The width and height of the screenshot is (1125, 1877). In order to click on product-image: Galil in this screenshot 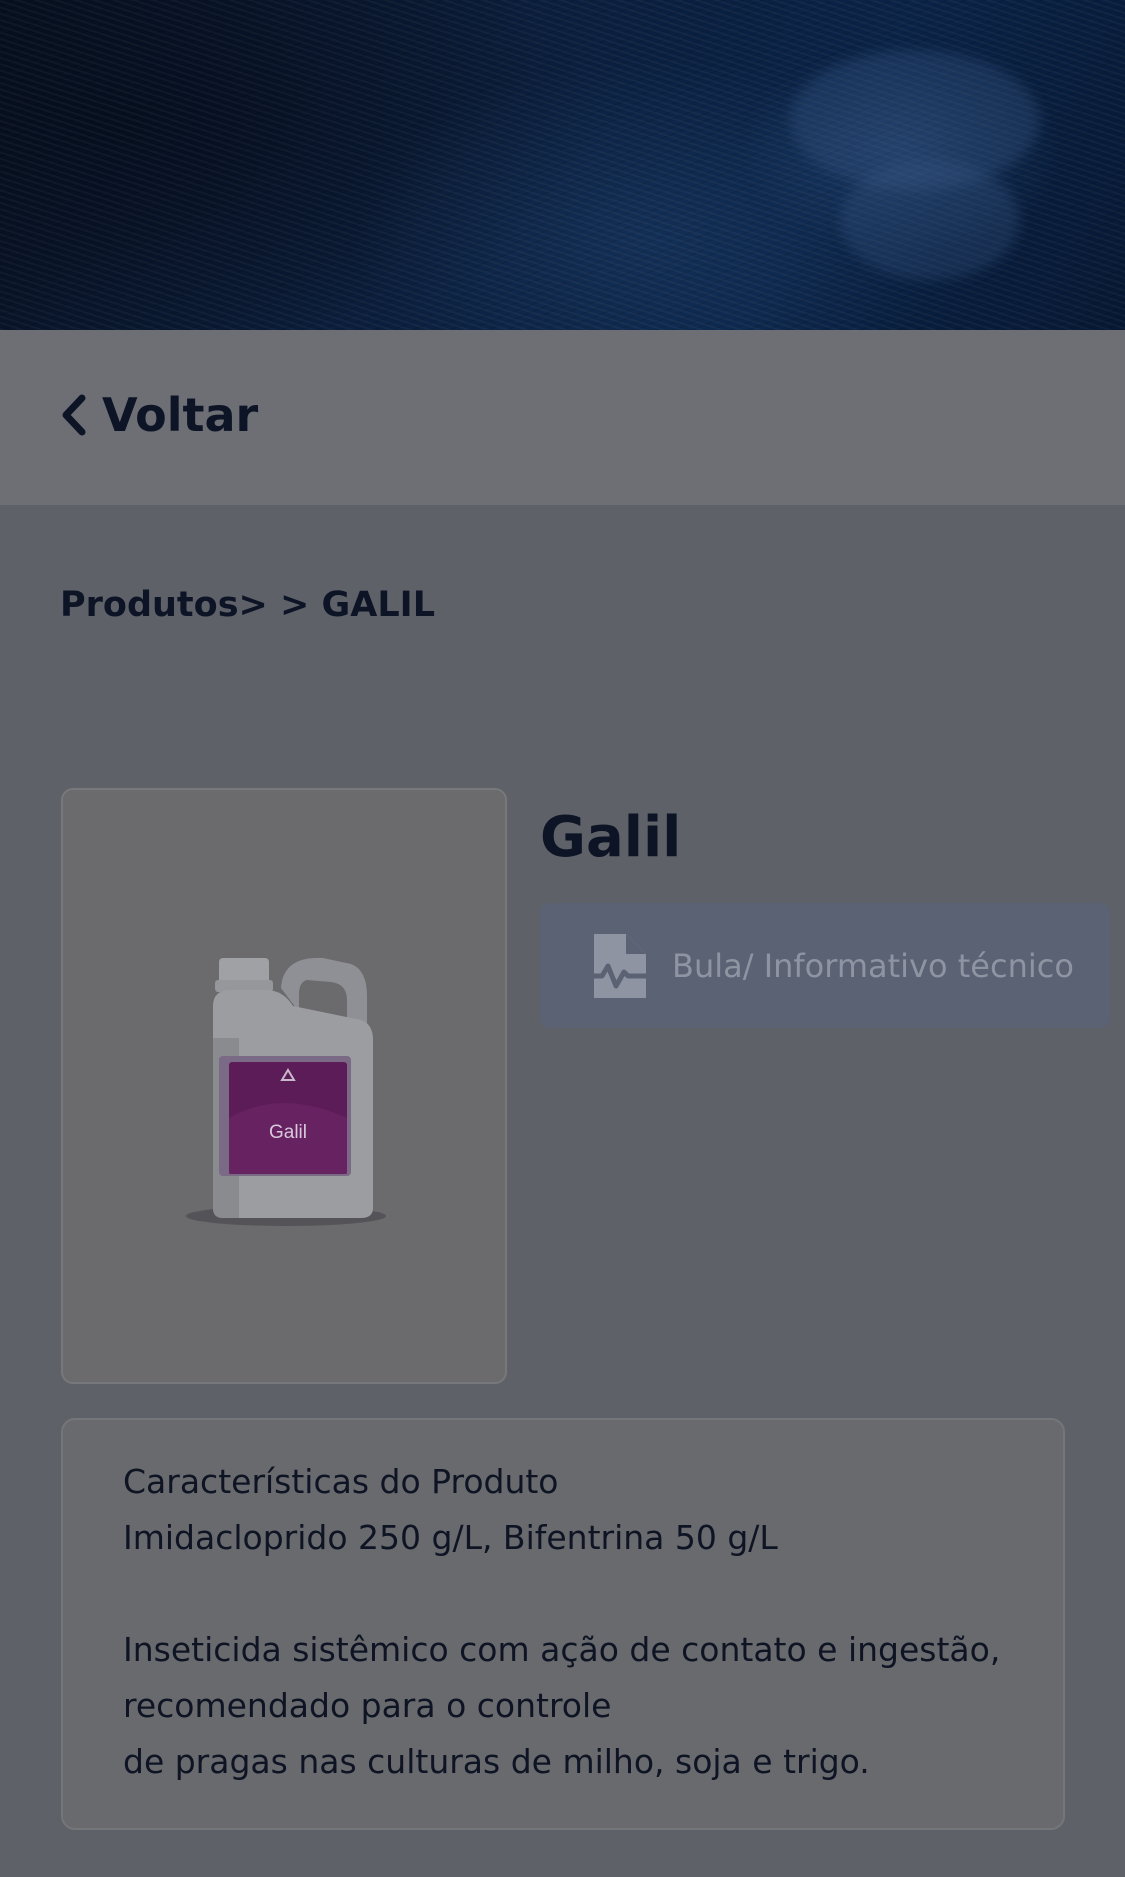, I will do `click(286, 1091)`.